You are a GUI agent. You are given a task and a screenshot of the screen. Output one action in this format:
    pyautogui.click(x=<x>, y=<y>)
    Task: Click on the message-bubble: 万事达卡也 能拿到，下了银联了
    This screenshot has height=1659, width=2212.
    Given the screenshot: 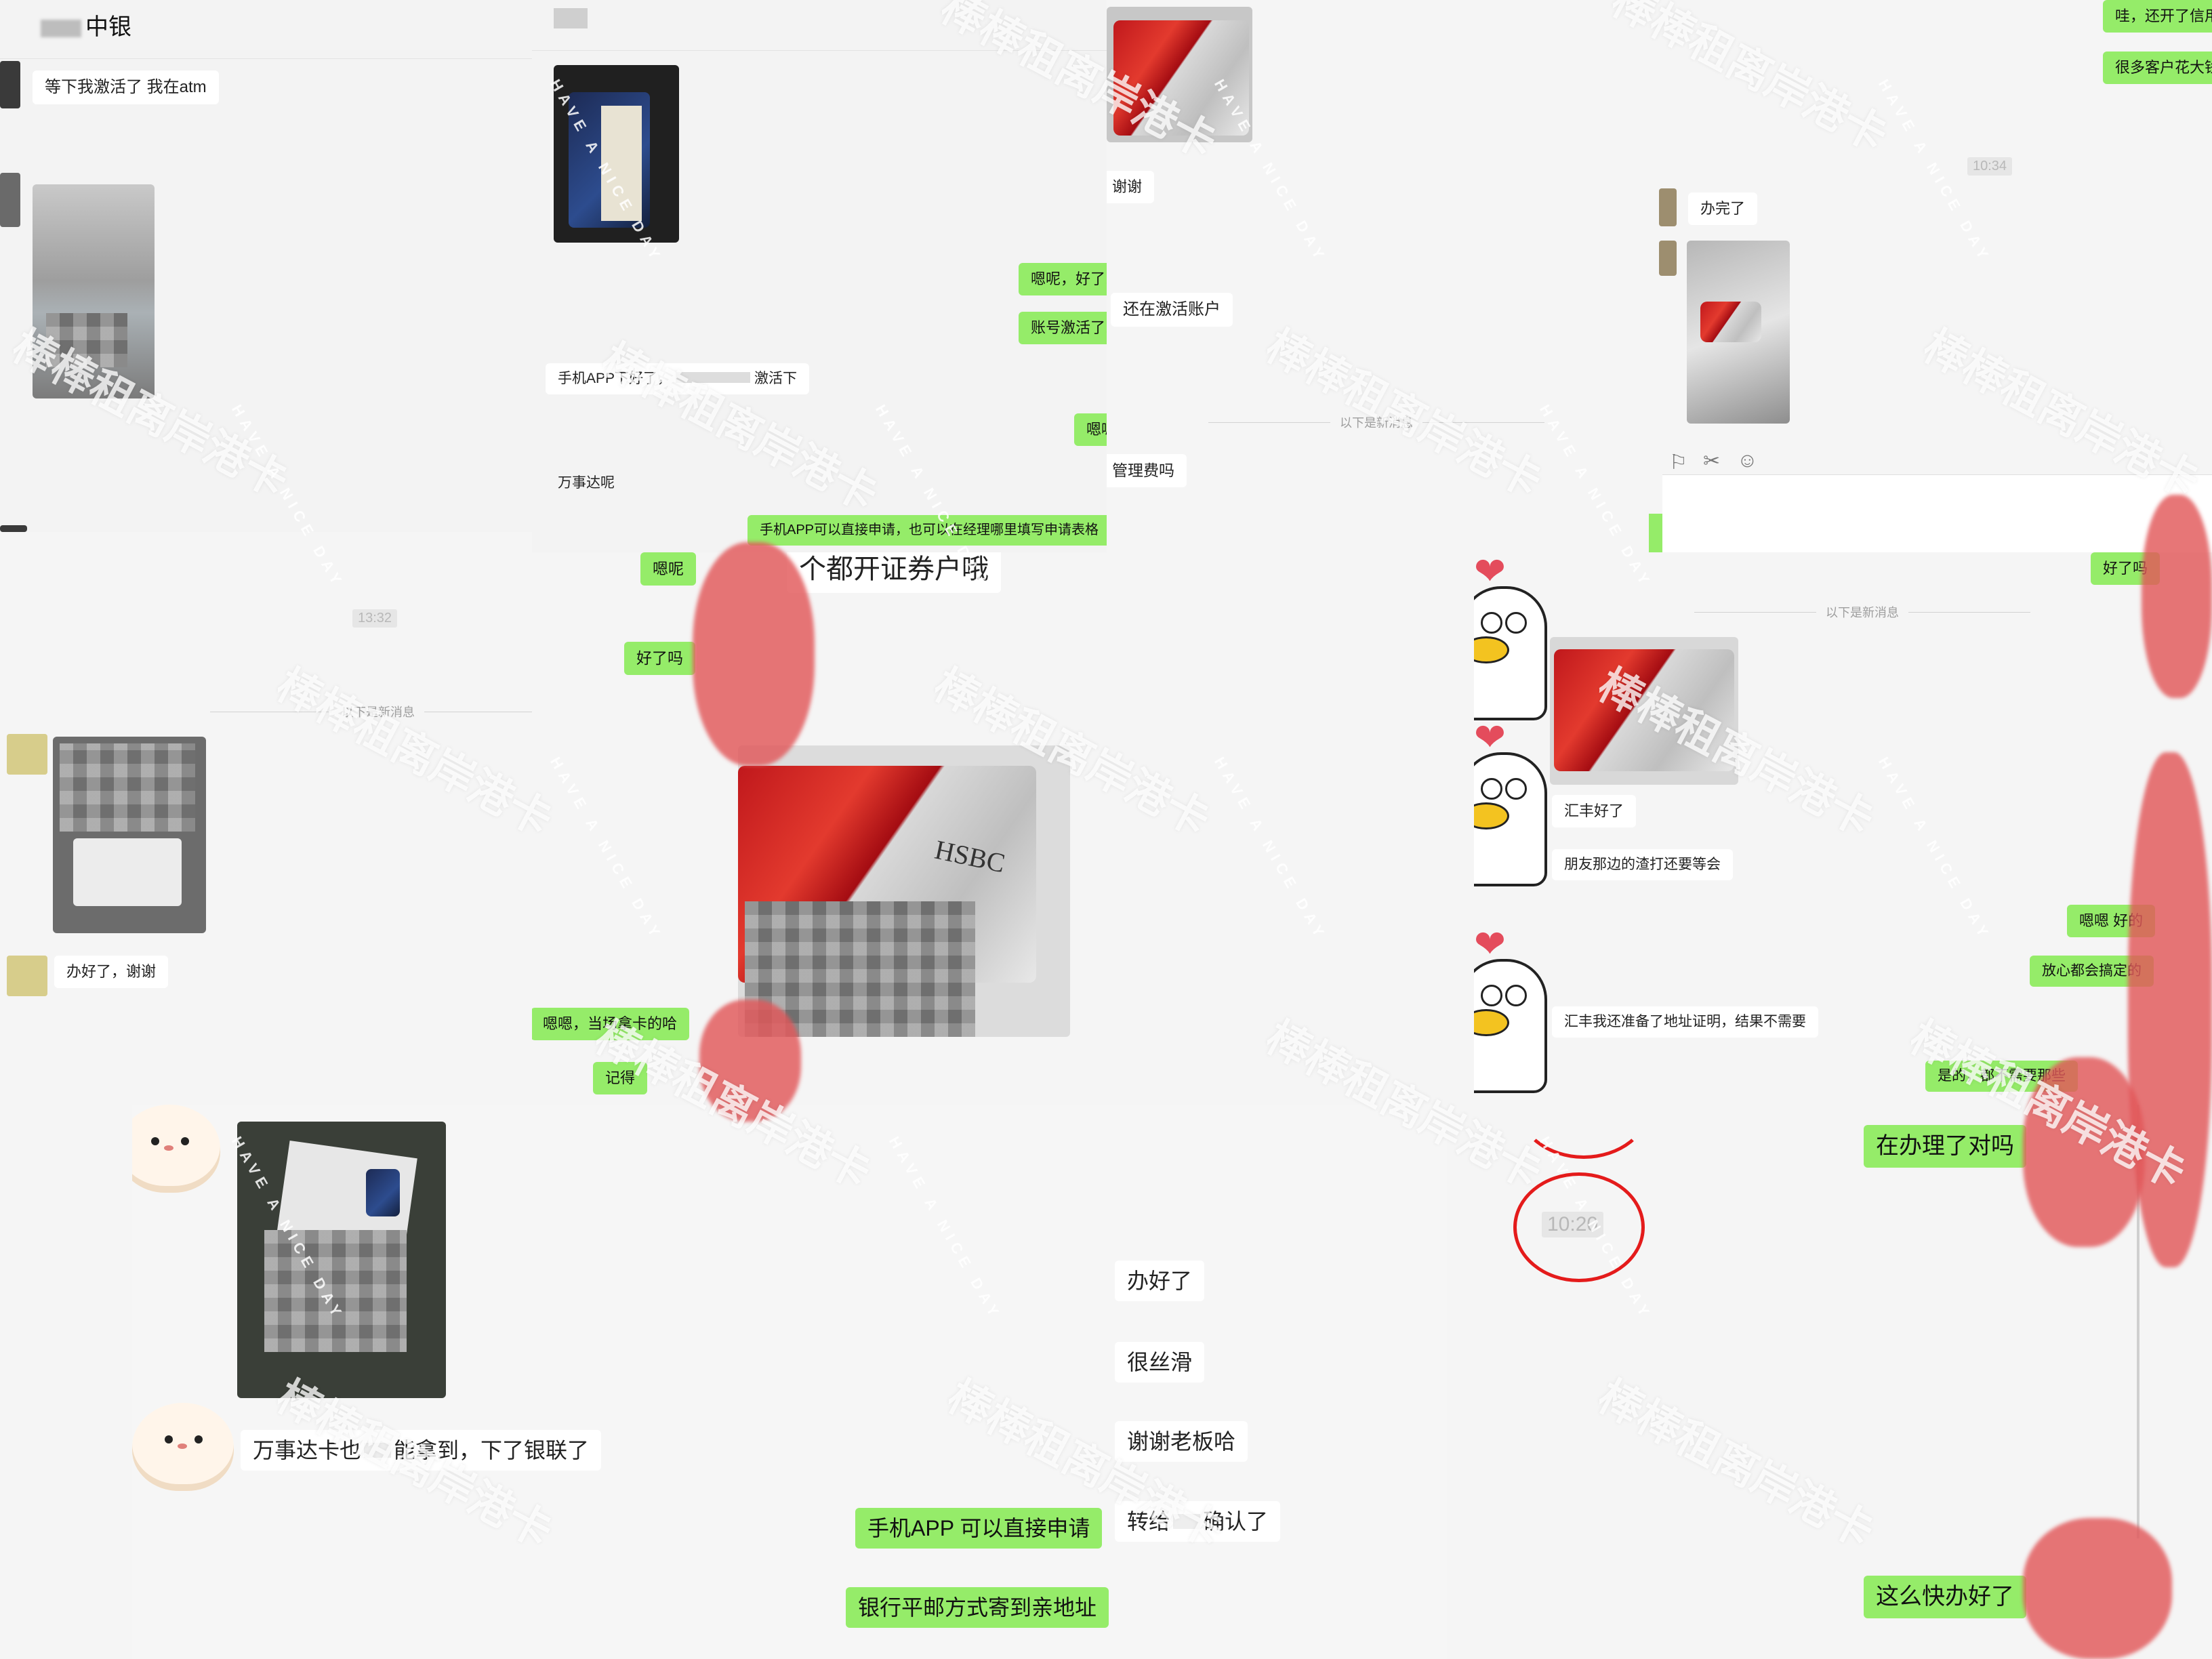 What is the action you would take?
    pyautogui.click(x=421, y=1450)
    